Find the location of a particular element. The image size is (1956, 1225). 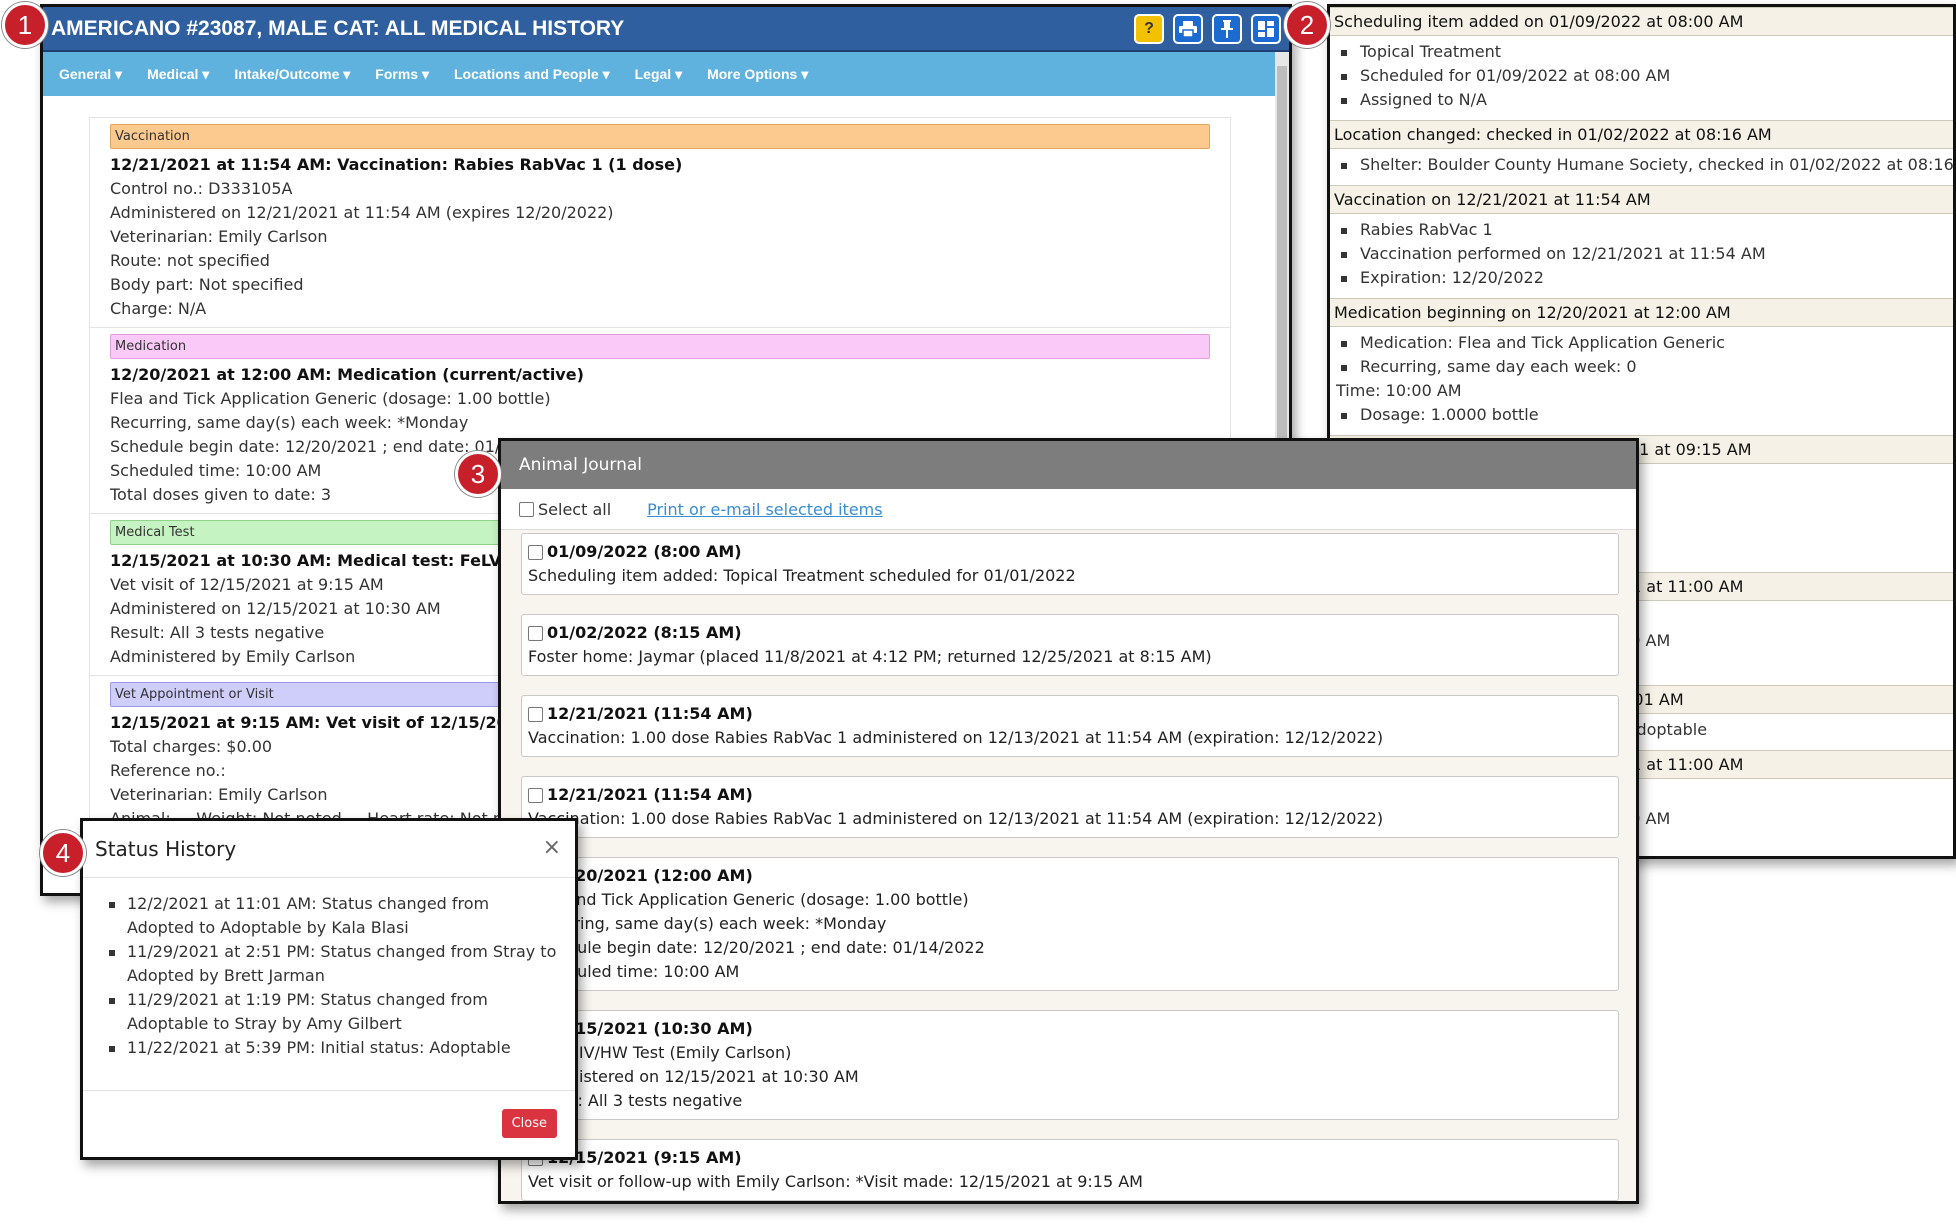

journal-entry-line: Scheduled time: 10:00 AM is located at coordinates (634, 971).